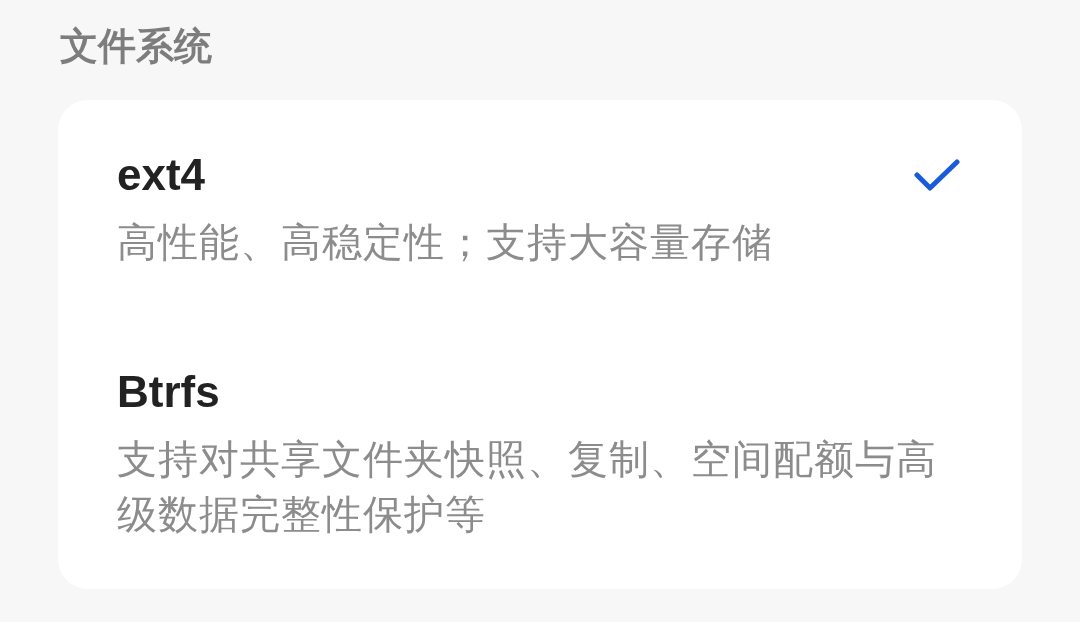 The width and height of the screenshot is (1080, 622). What do you see at coordinates (445, 242) in the screenshot?
I see `option-description: 高性能、高稳定性；支持大容量存储` at bounding box center [445, 242].